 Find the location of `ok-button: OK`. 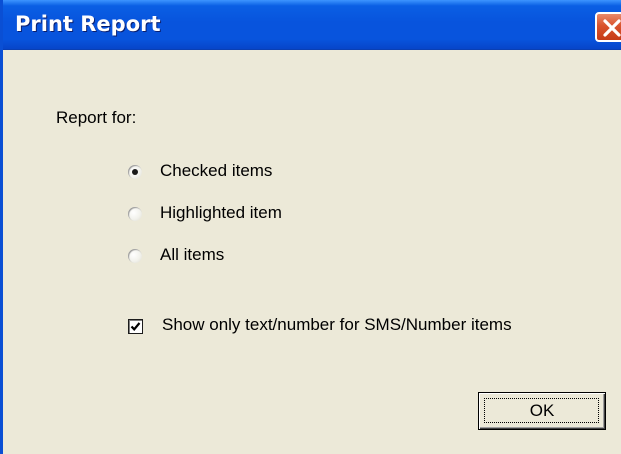

ok-button: OK is located at coordinates (542, 411).